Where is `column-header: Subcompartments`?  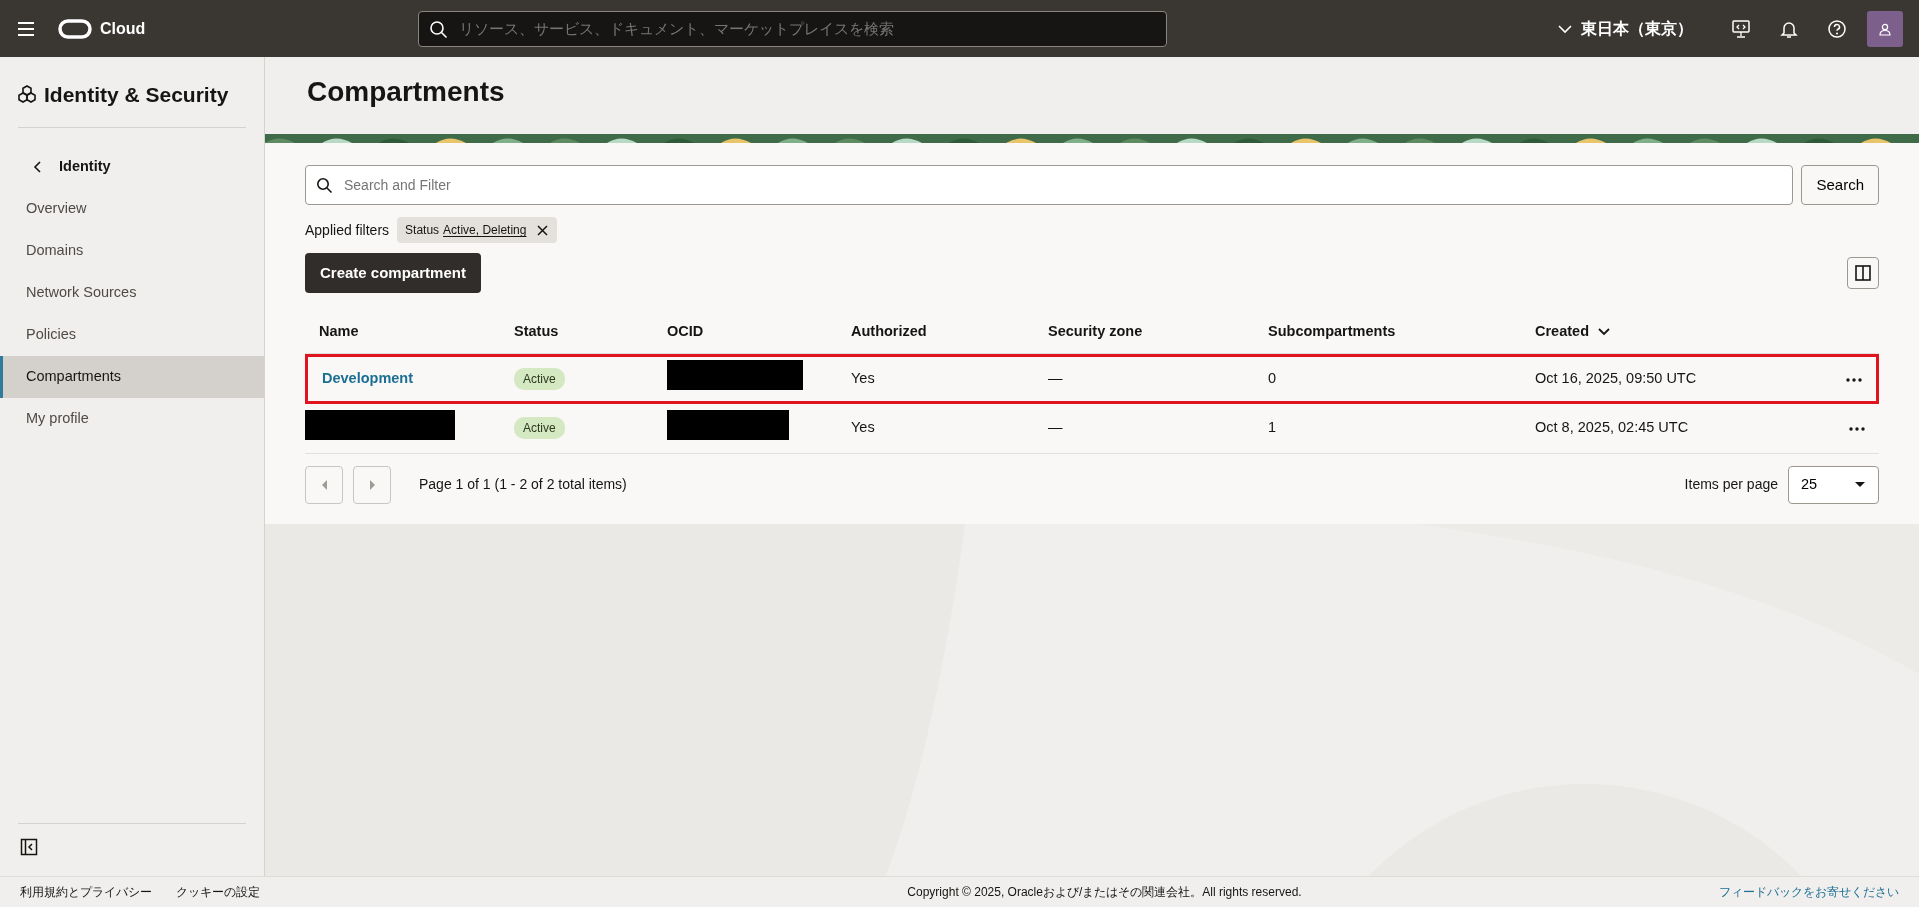 column-header: Subcompartments is located at coordinates (1332, 331).